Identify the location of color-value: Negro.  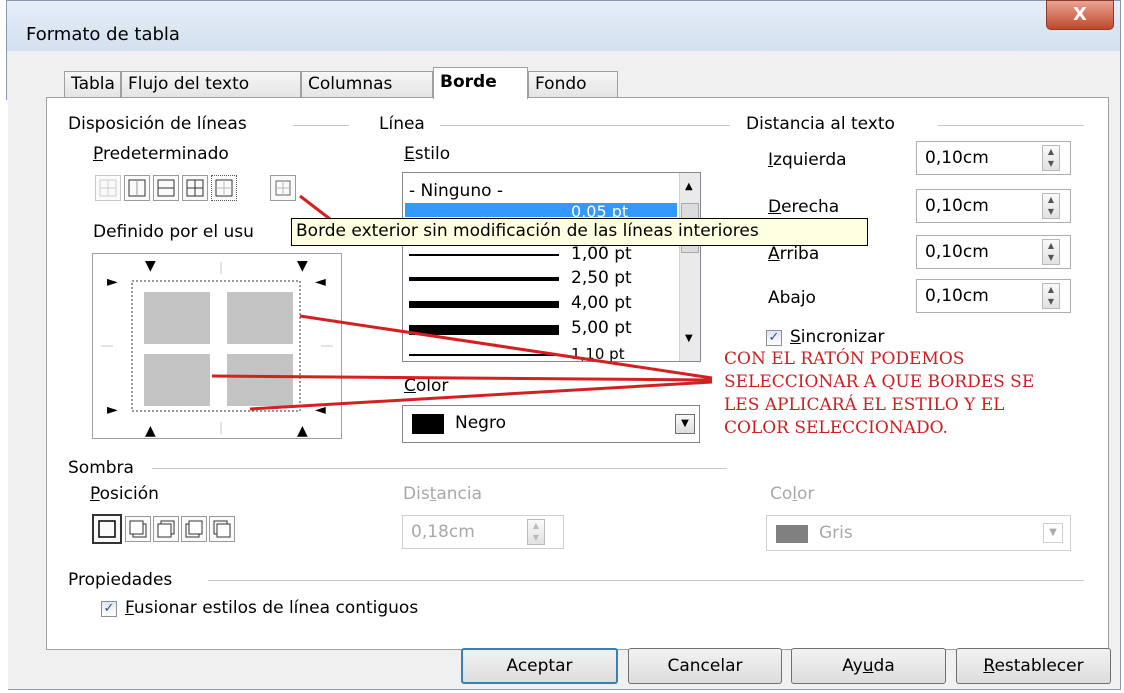
(480, 423).